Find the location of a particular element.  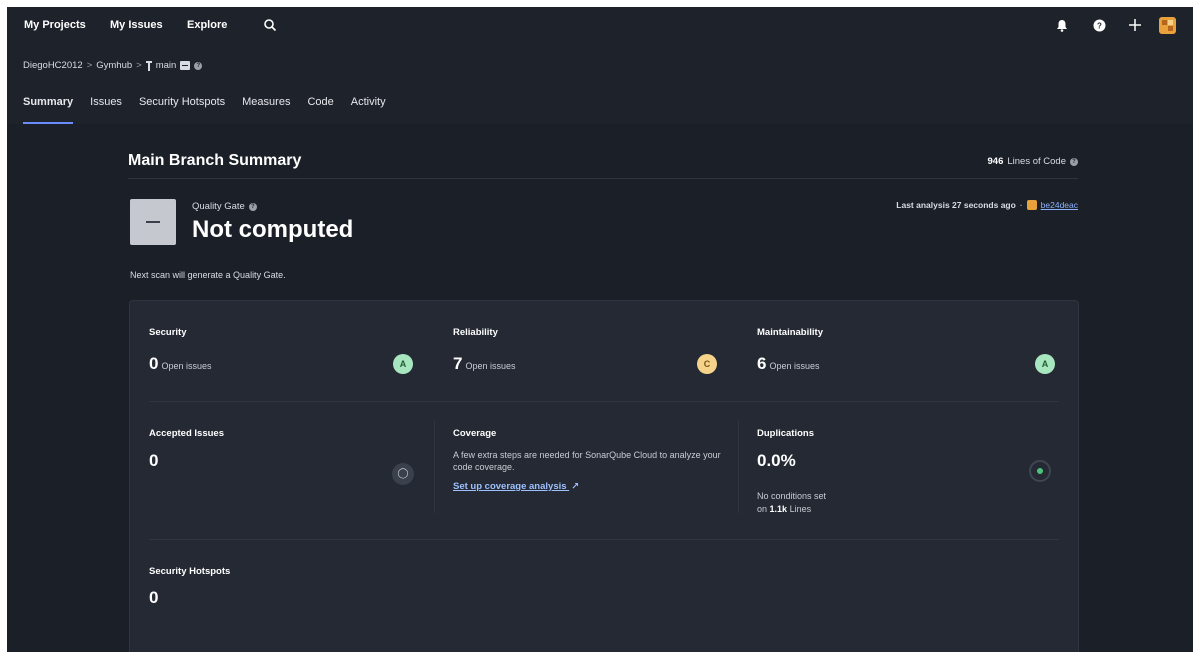

search-icon is located at coordinates (270, 25).